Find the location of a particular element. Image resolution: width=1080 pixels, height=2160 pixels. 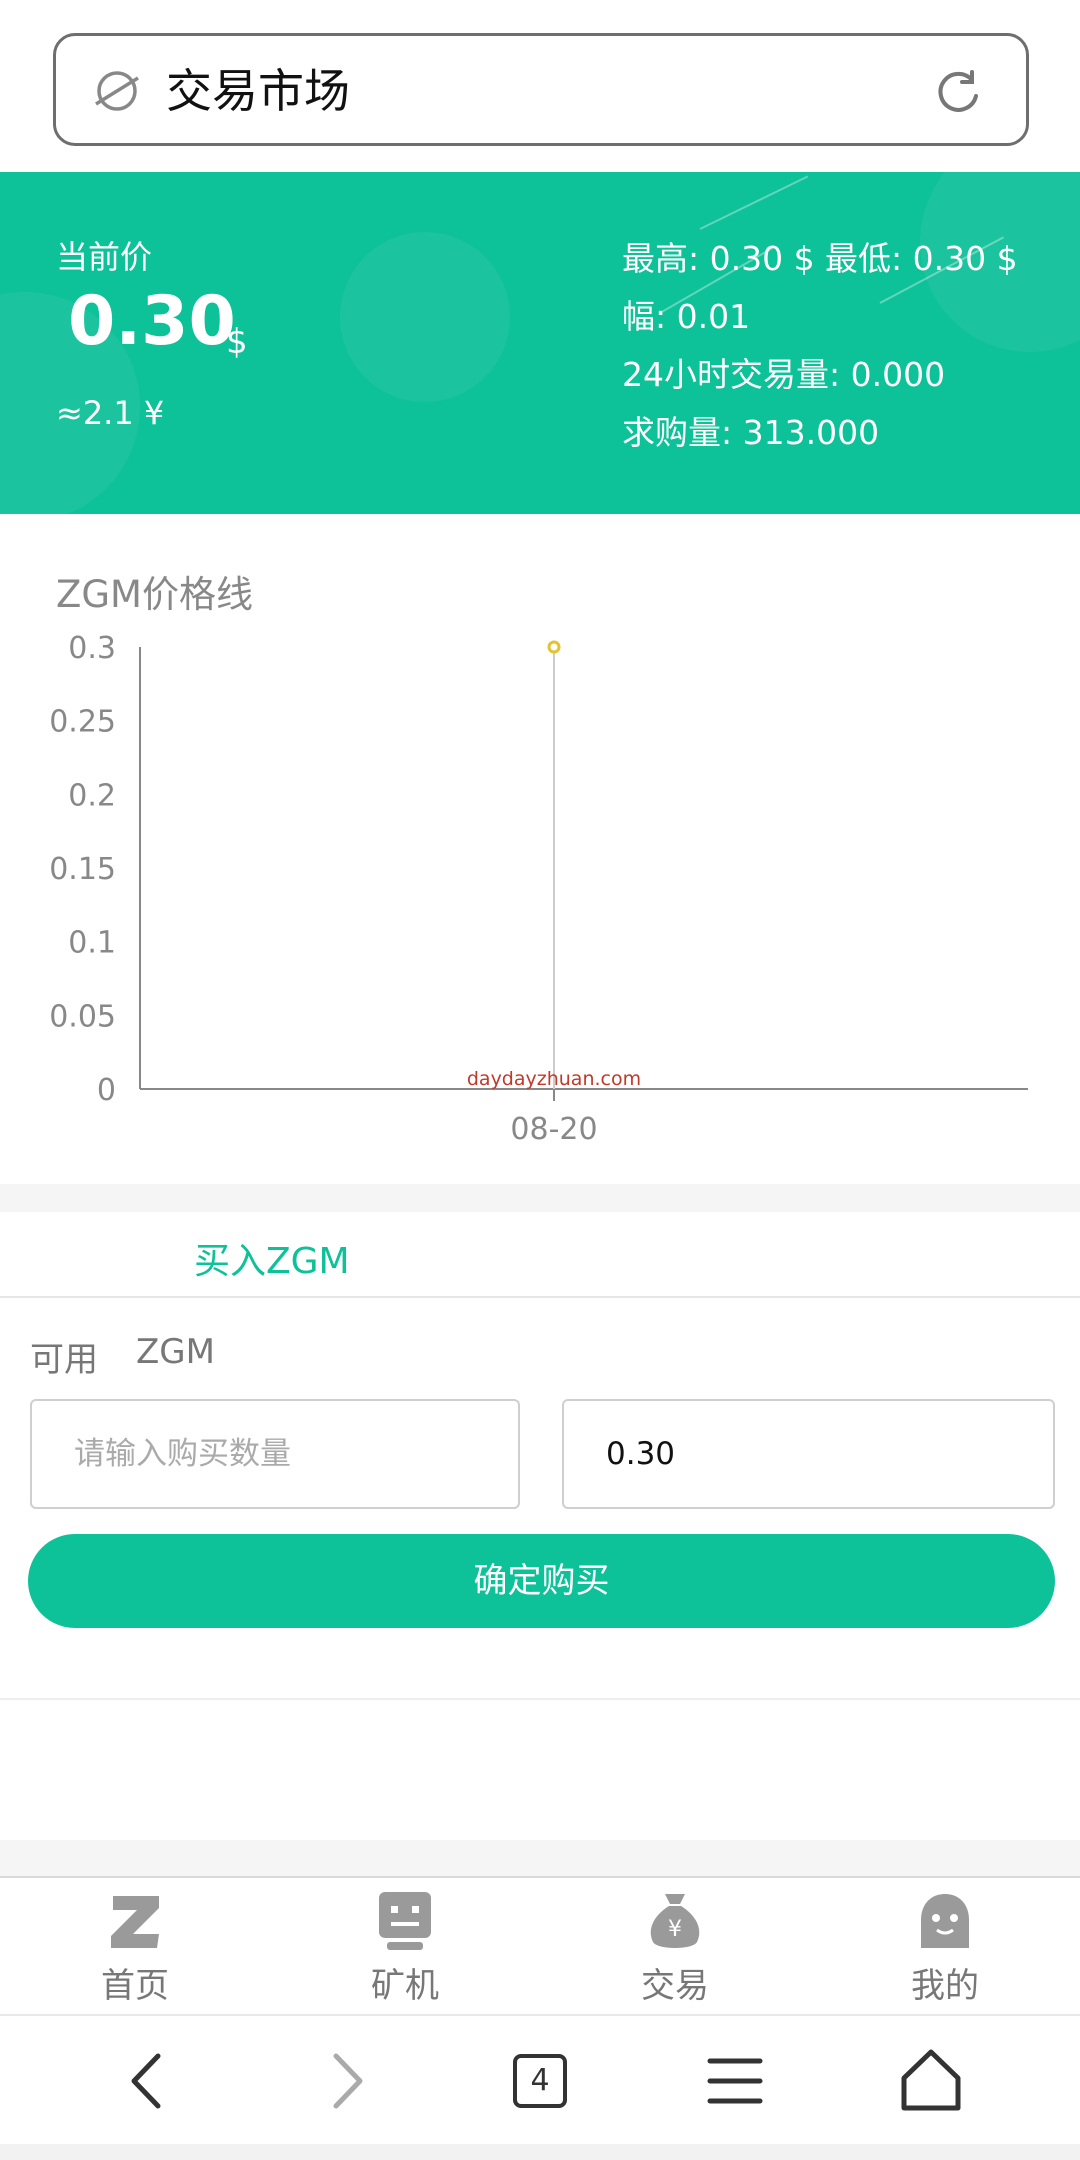

robot-icon is located at coordinates (405, 1921).